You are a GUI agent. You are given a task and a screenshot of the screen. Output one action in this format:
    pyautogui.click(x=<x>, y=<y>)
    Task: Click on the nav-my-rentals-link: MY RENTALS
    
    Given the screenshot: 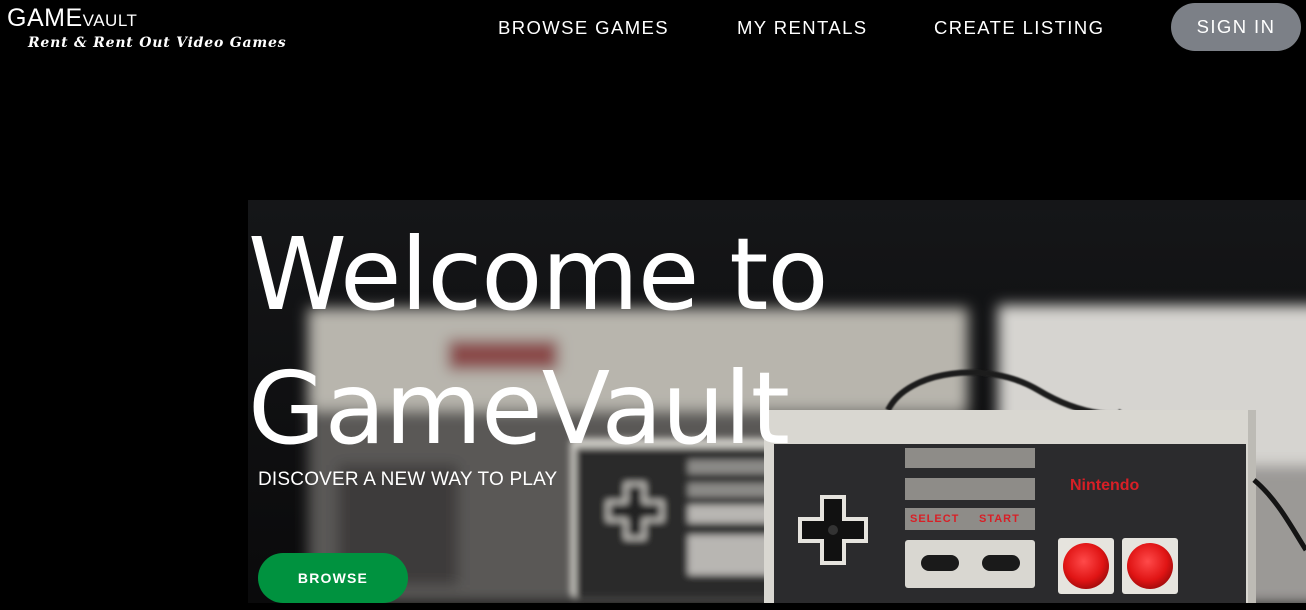 What is the action you would take?
    pyautogui.click(x=802, y=28)
    